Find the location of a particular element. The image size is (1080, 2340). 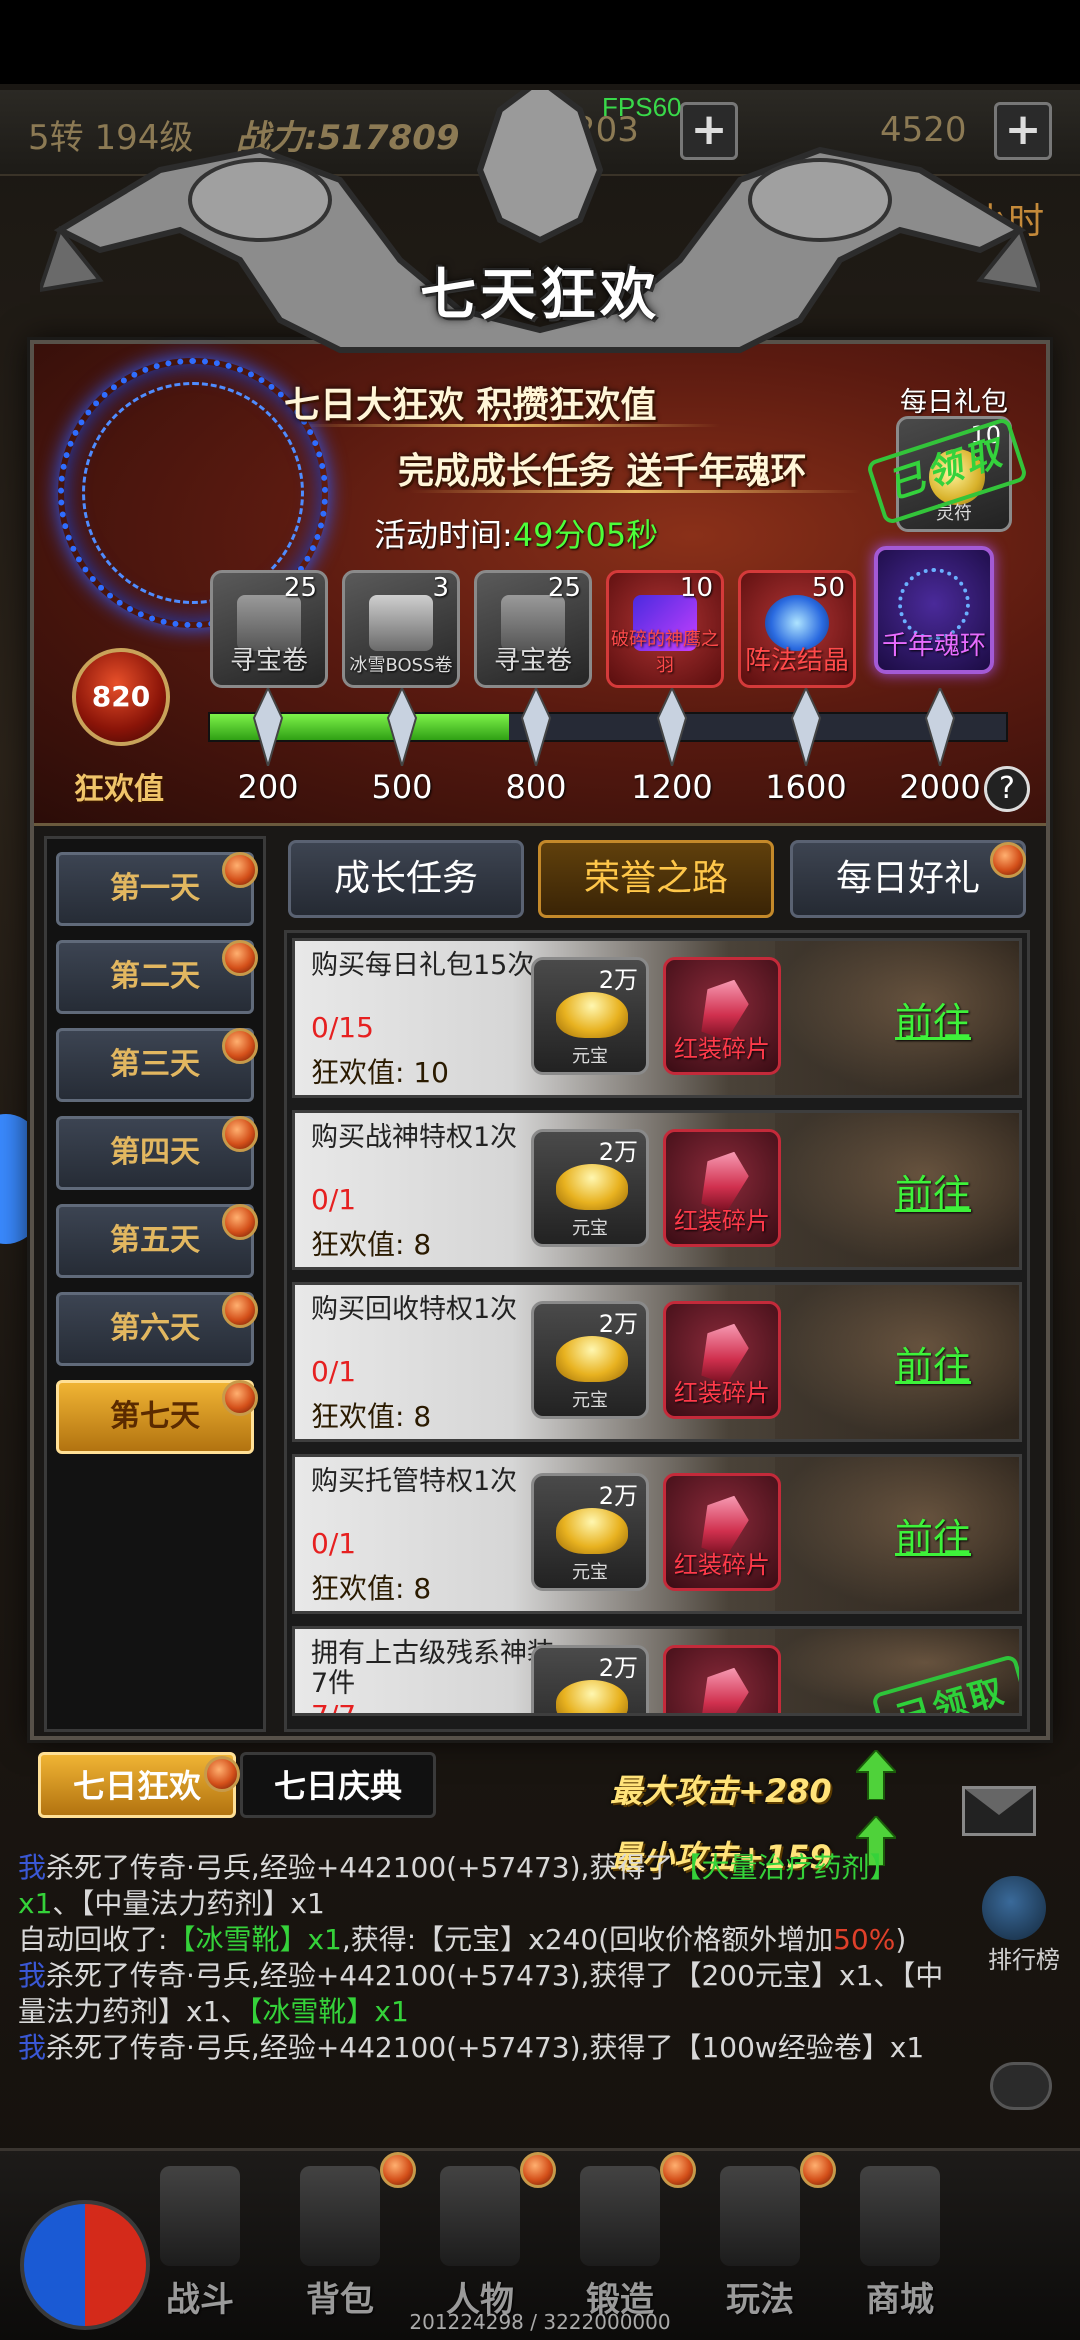

reward-item-2: 3 冰雪BOSS卷 is located at coordinates (401, 629).